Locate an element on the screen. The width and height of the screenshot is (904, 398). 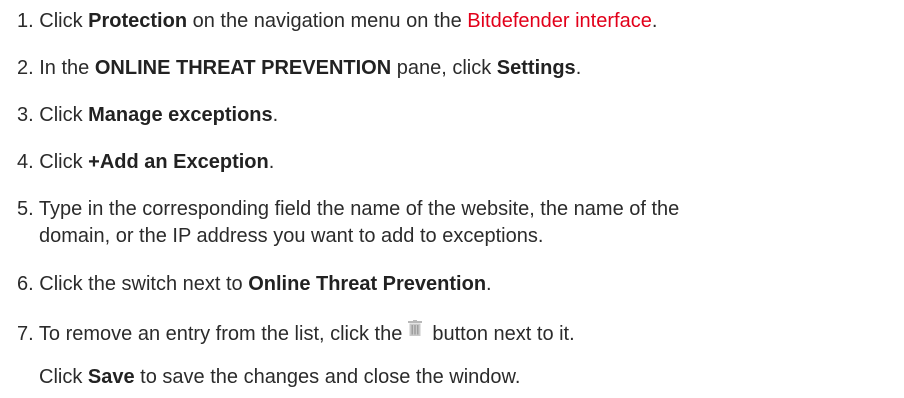
step-number: 6. is located at coordinates (25, 284).